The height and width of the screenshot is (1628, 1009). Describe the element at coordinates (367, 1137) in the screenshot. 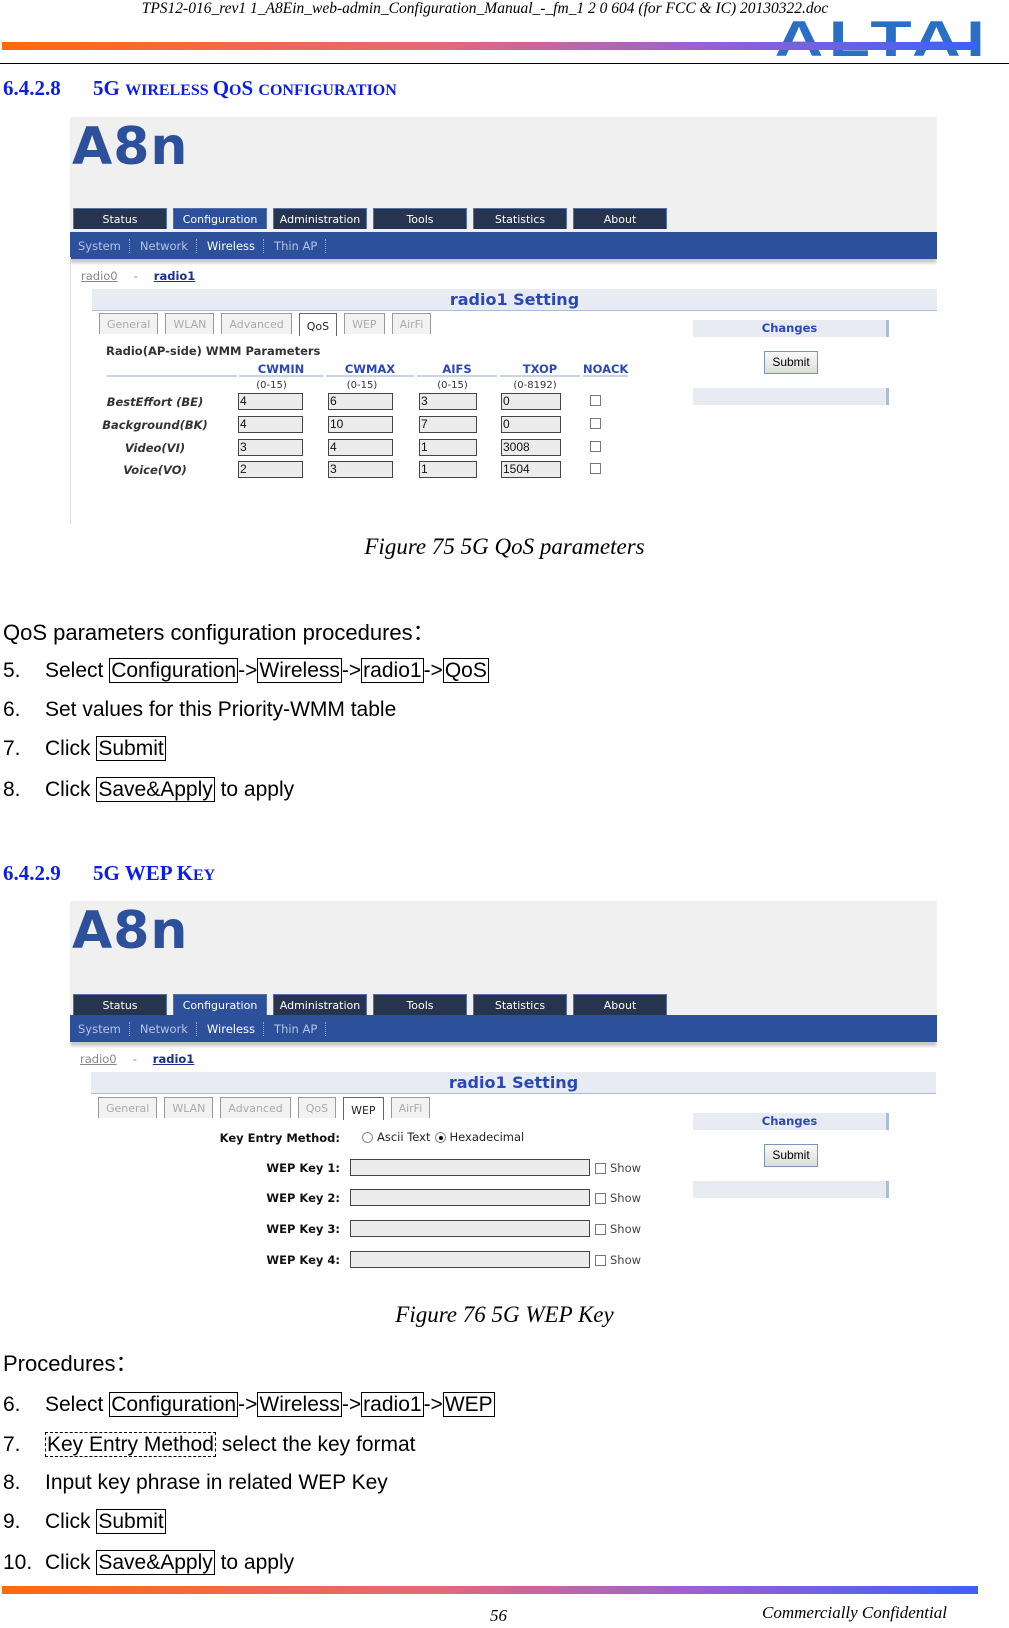

I see `ascii-radio` at that location.